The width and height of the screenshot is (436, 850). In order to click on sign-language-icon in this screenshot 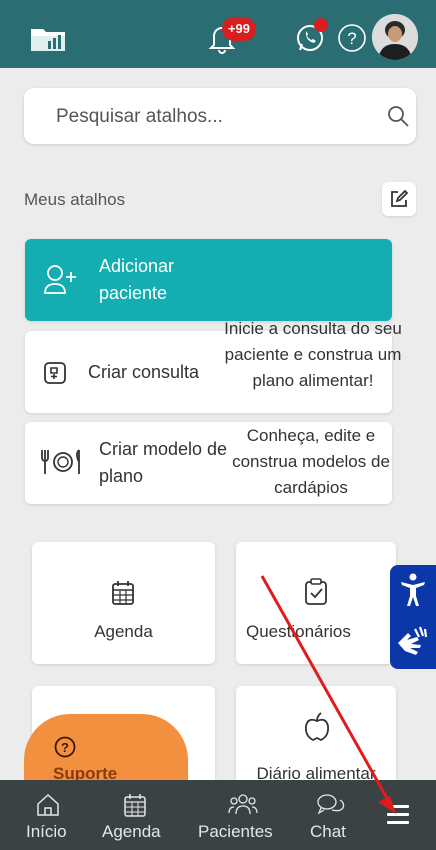, I will do `click(413, 641)`.